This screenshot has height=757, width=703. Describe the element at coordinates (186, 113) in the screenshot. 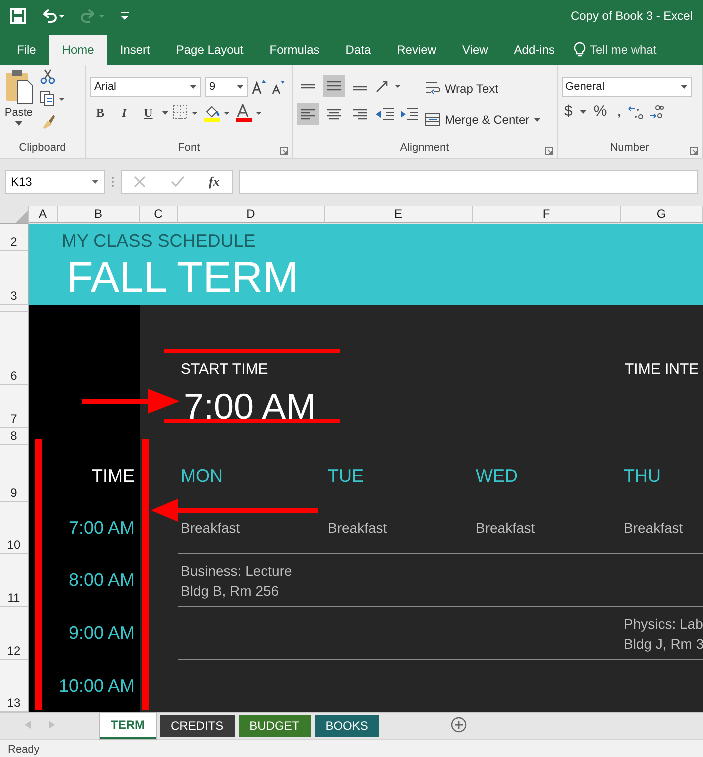

I see `borders-icon` at that location.